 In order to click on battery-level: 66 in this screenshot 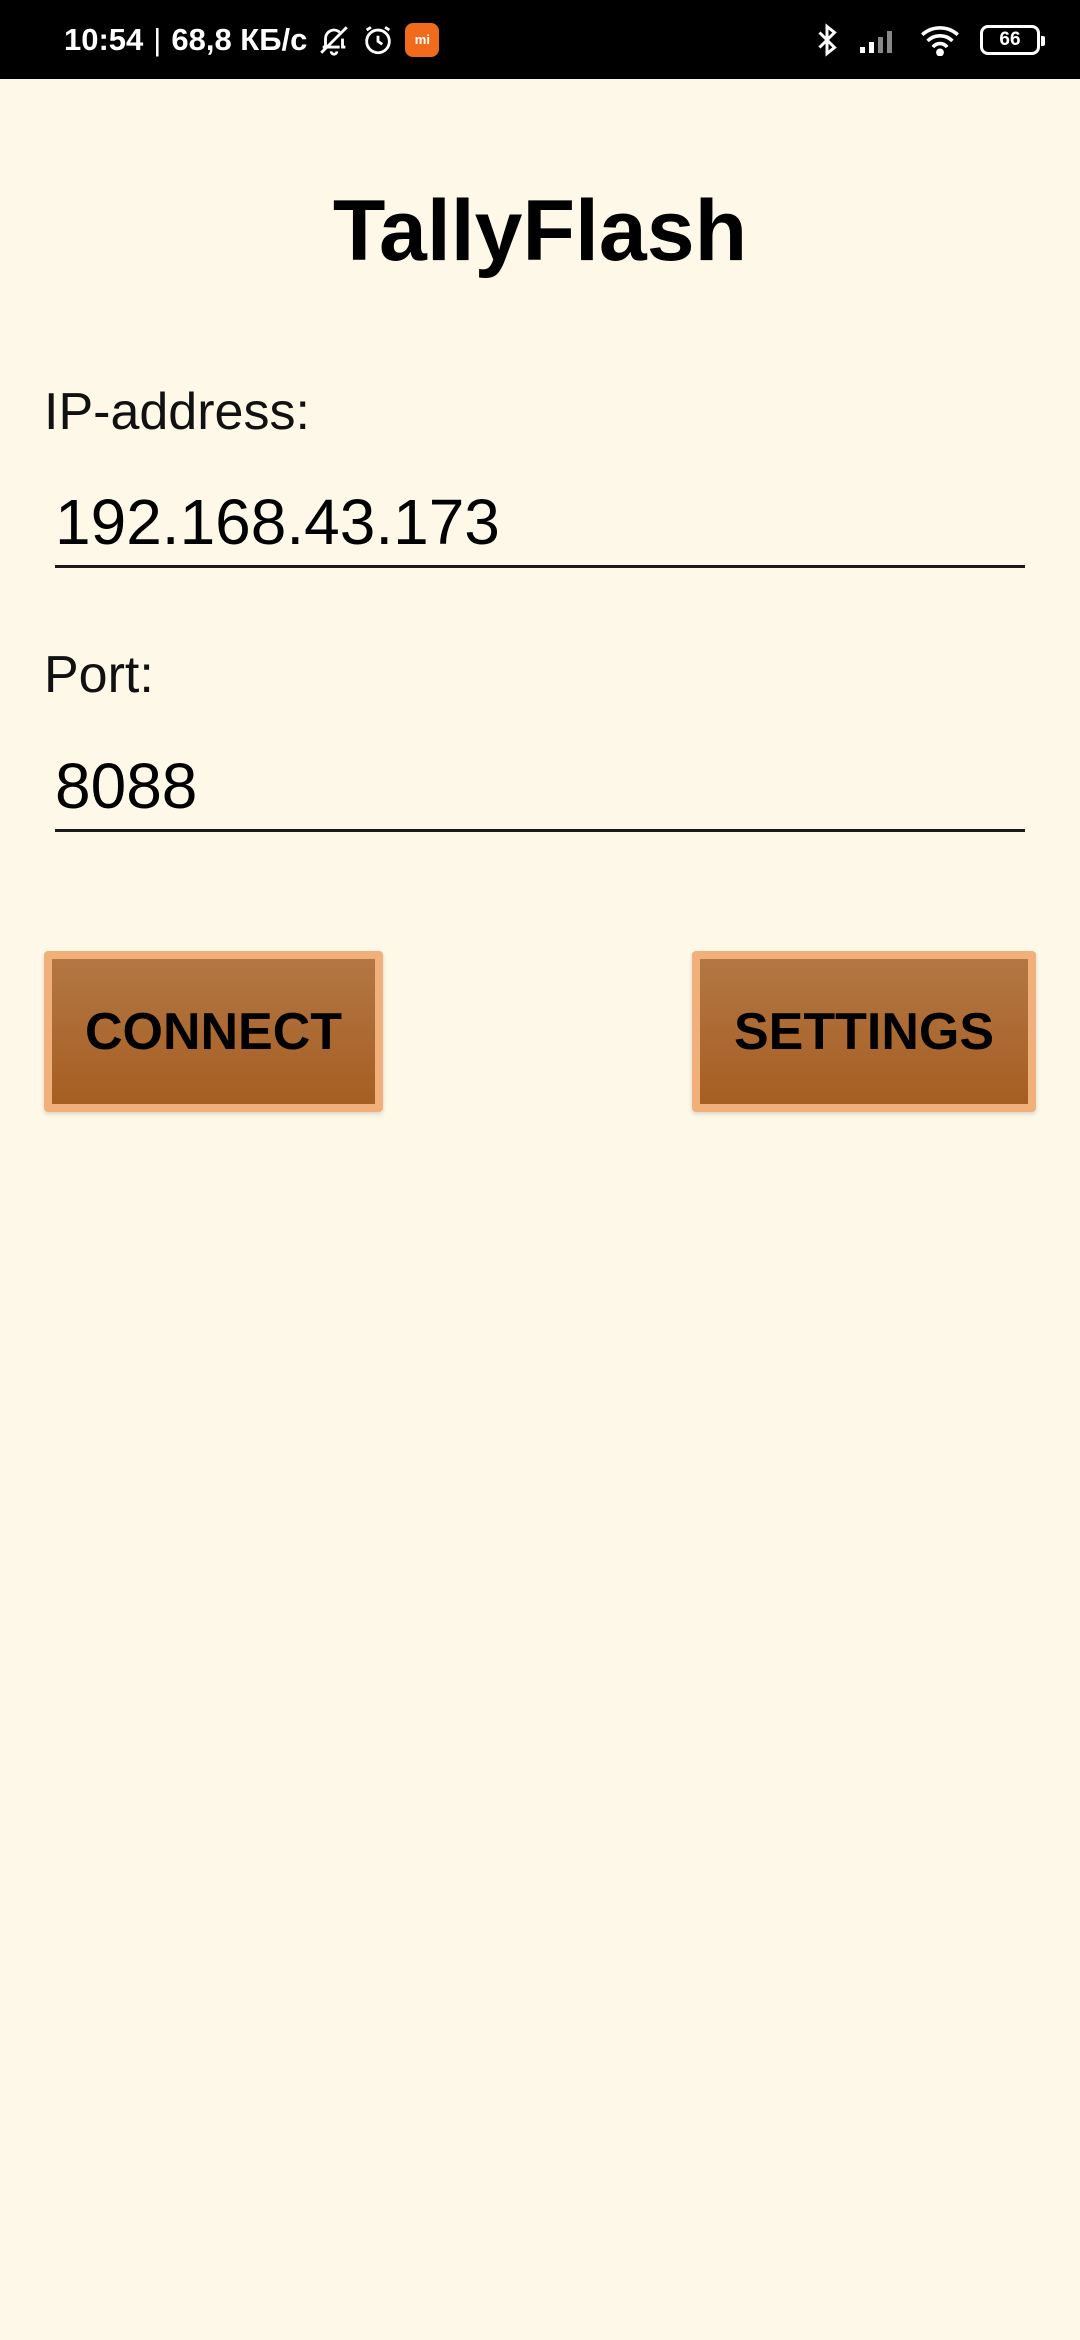, I will do `click(1010, 39)`.